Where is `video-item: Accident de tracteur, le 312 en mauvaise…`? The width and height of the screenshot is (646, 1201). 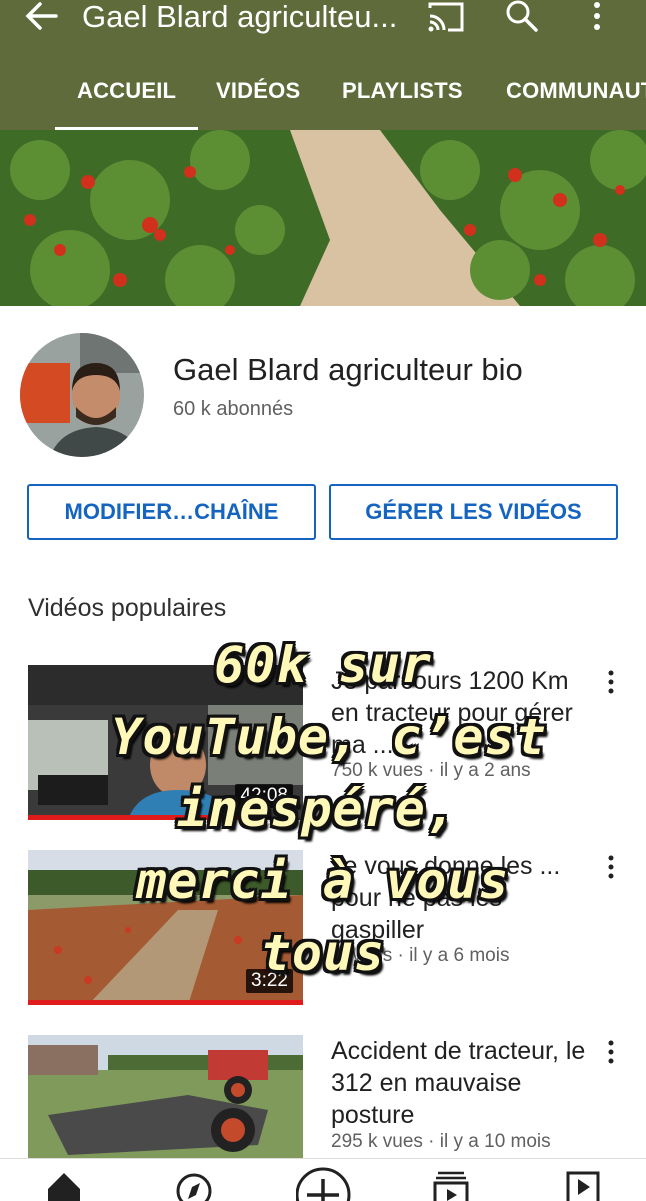
video-item: Accident de tracteur, le 312 en mauvaise… is located at coordinates (323, 1096).